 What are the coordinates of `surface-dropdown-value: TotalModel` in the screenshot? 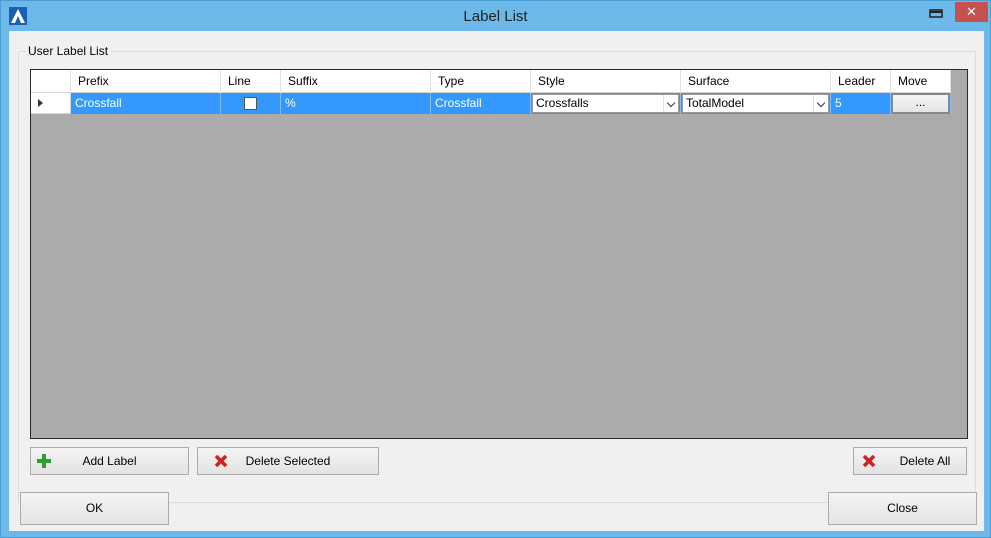 It's located at (715, 103).